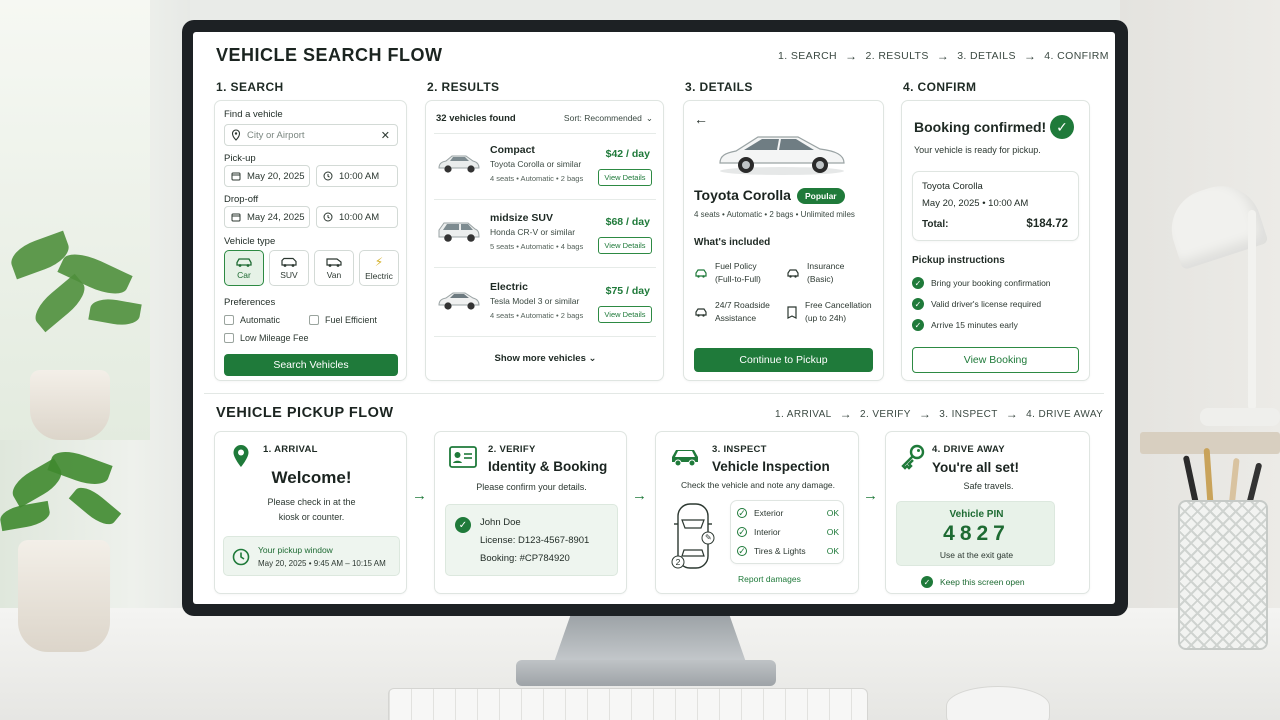 The width and height of the screenshot is (1280, 720). I want to click on stepper-step-confirm: 4. CONFIRM, so click(1076, 56).